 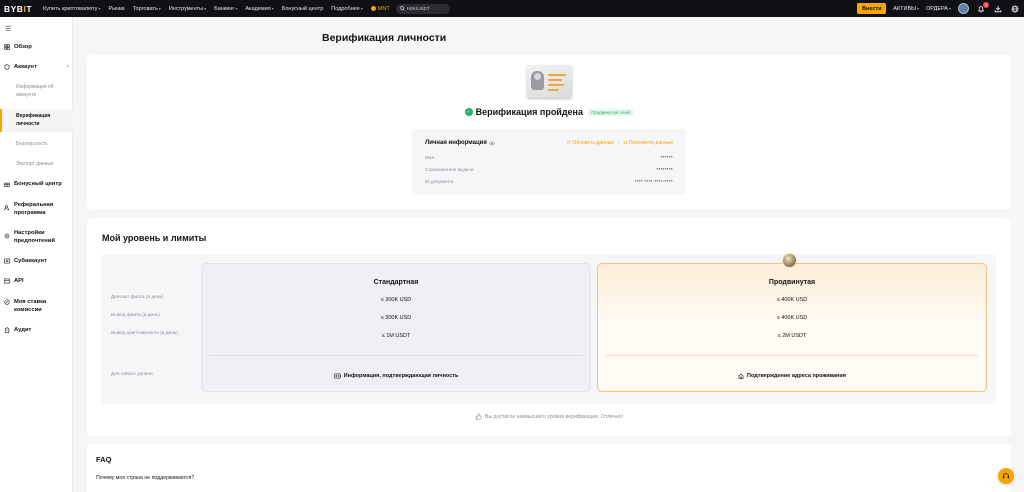 What do you see at coordinates (7, 330) in the screenshot?
I see `audit-icon` at bounding box center [7, 330].